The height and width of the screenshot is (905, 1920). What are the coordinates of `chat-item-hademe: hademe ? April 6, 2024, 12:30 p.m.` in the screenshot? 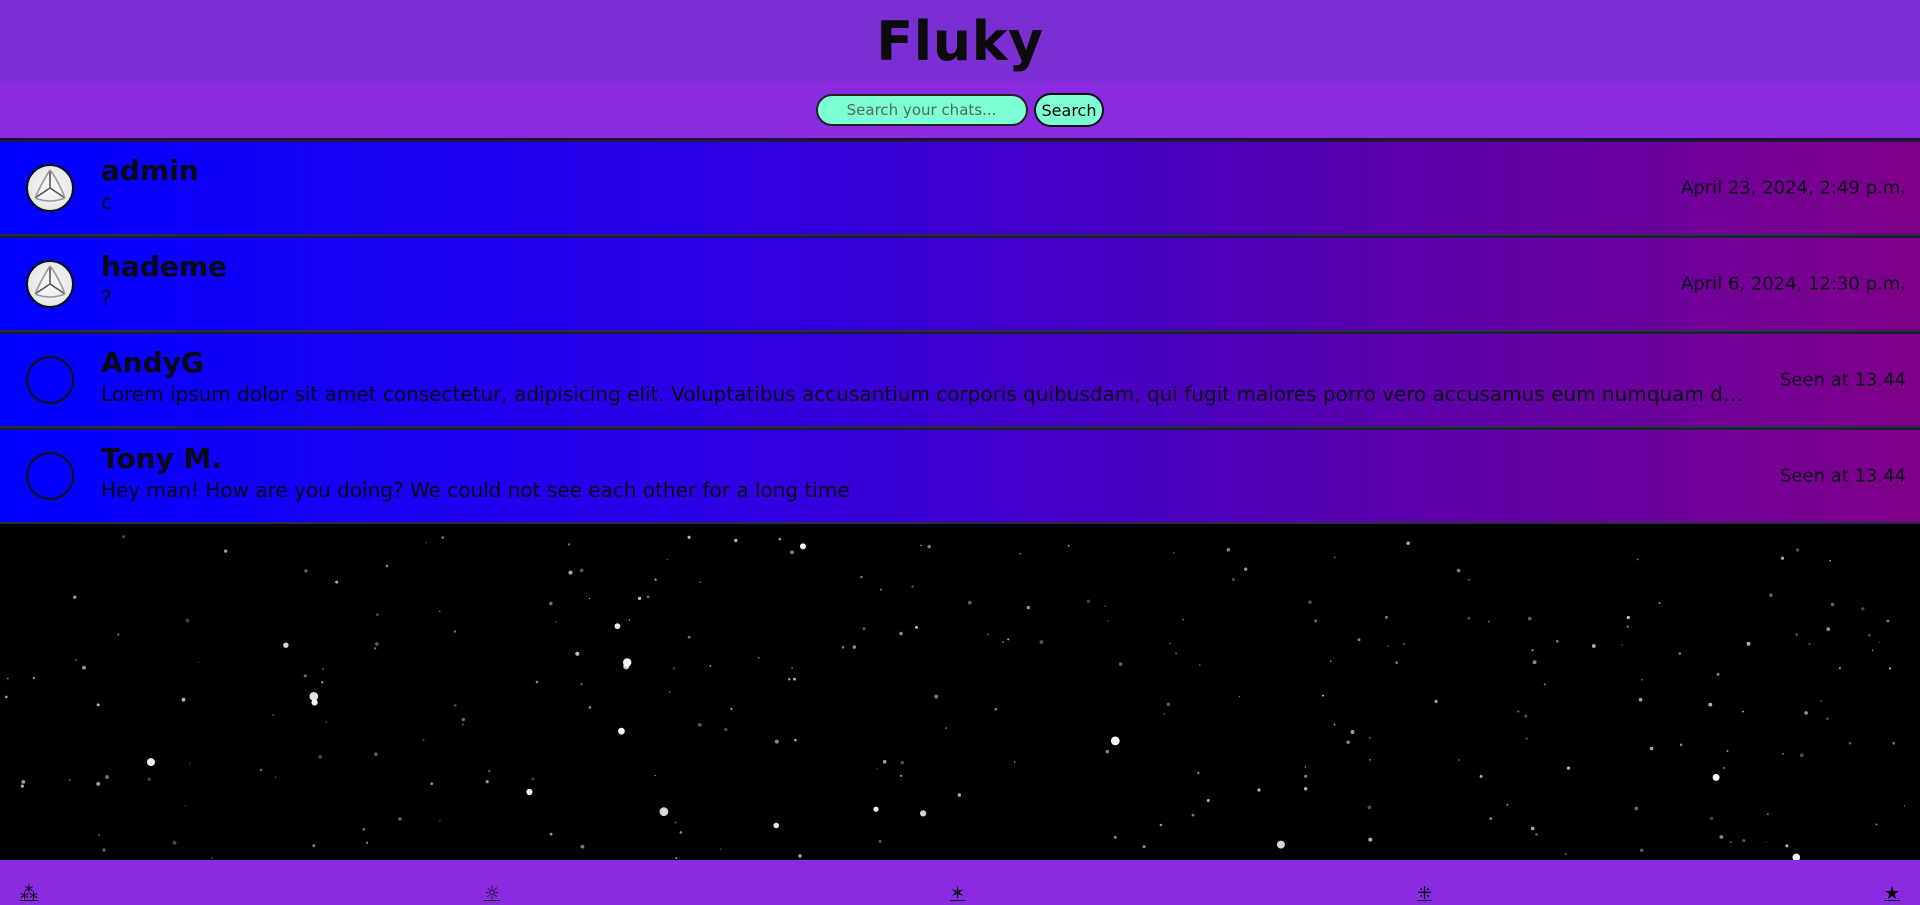 It's located at (960, 284).